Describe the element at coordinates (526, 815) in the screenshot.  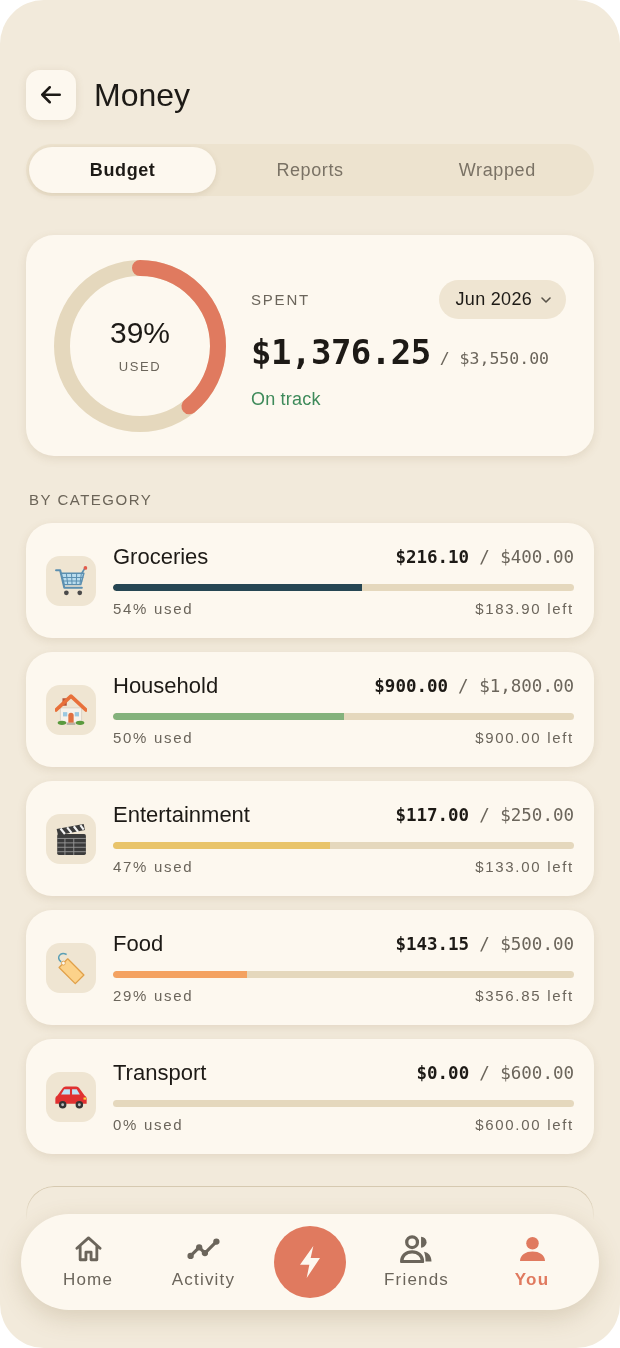
I see `budget-amount: / $250.00` at that location.